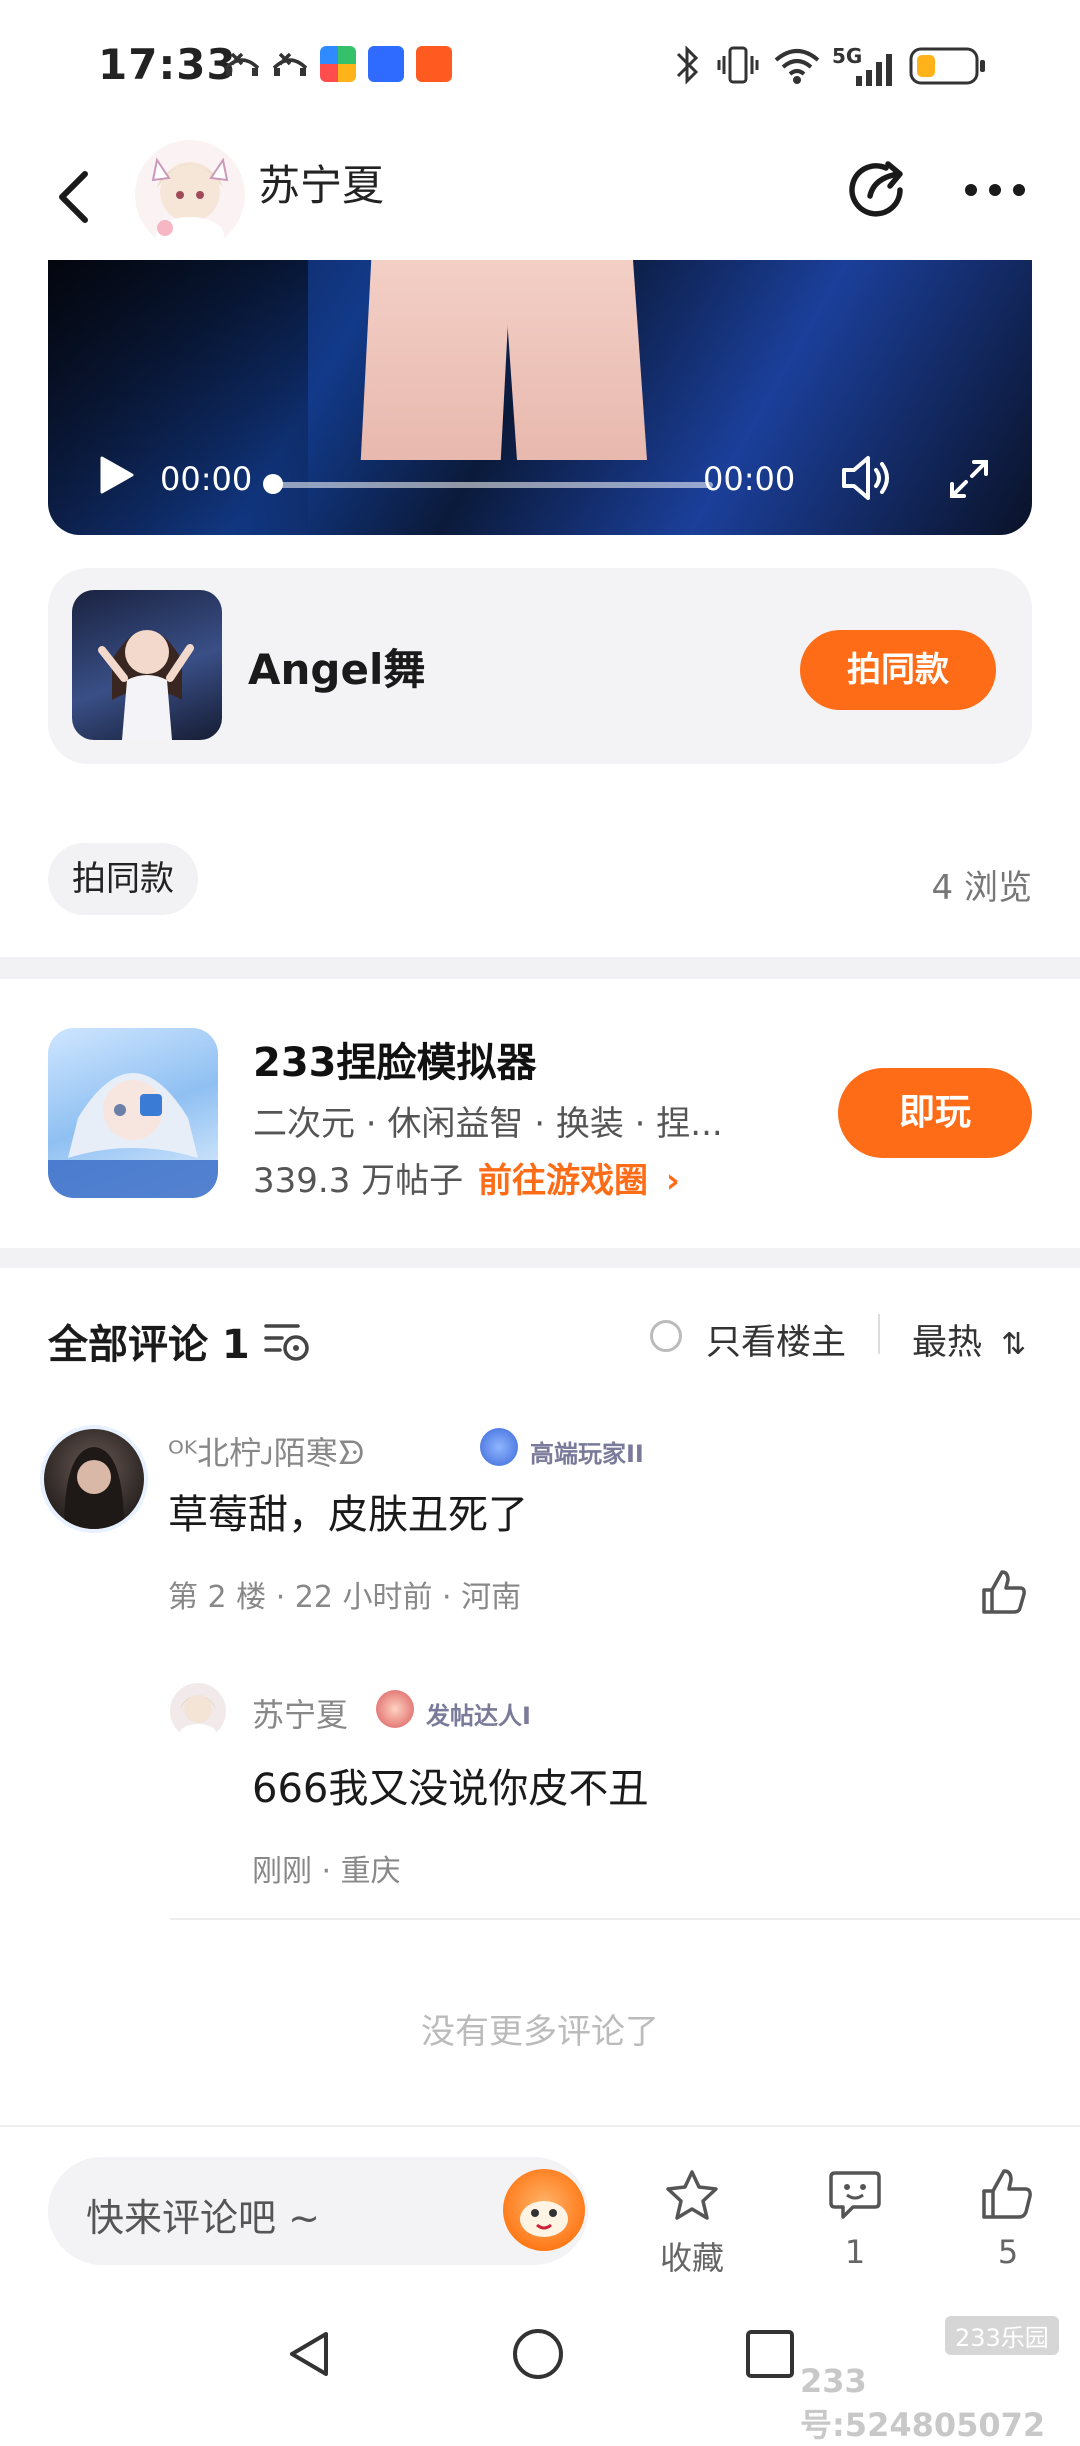  I want to click on watermark-text: 233号:524805072, so click(923, 2403).